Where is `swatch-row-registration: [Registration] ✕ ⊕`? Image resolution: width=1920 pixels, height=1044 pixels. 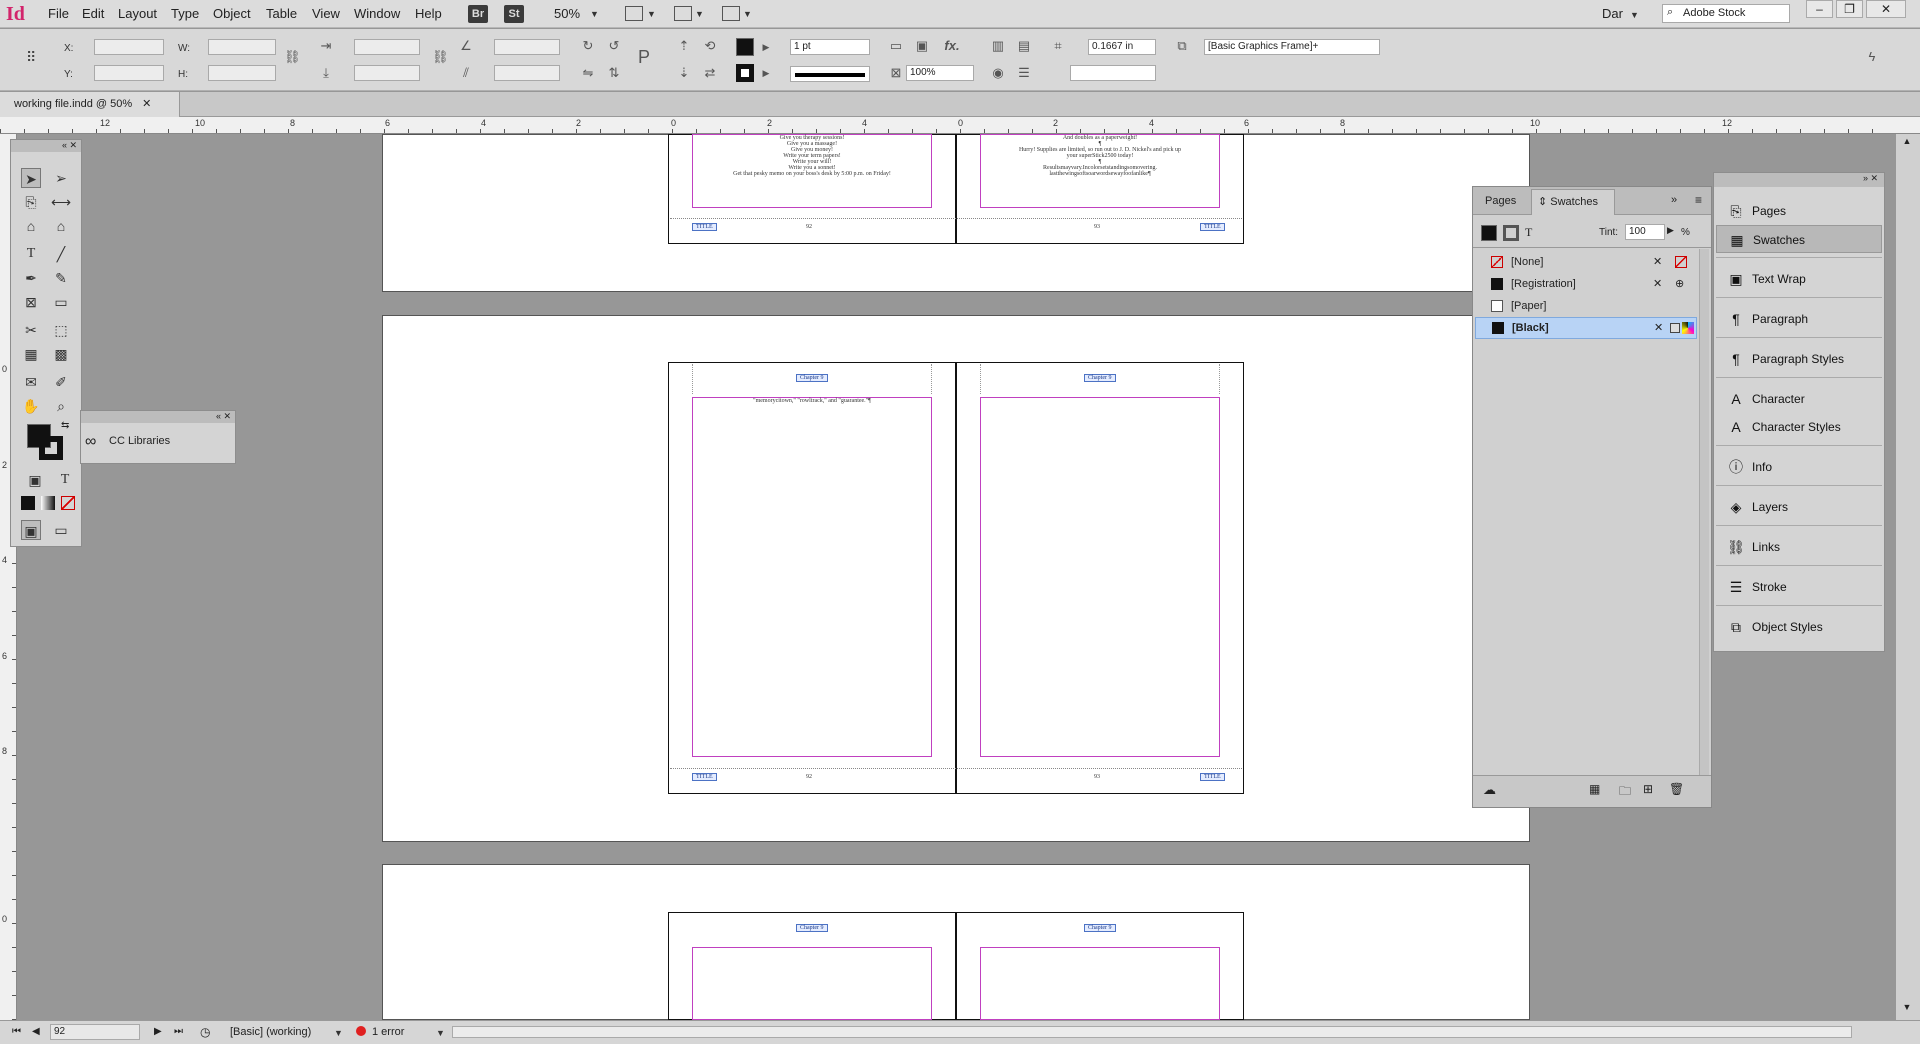 swatch-row-registration: [Registration] ✕ ⊕ is located at coordinates (1586, 284).